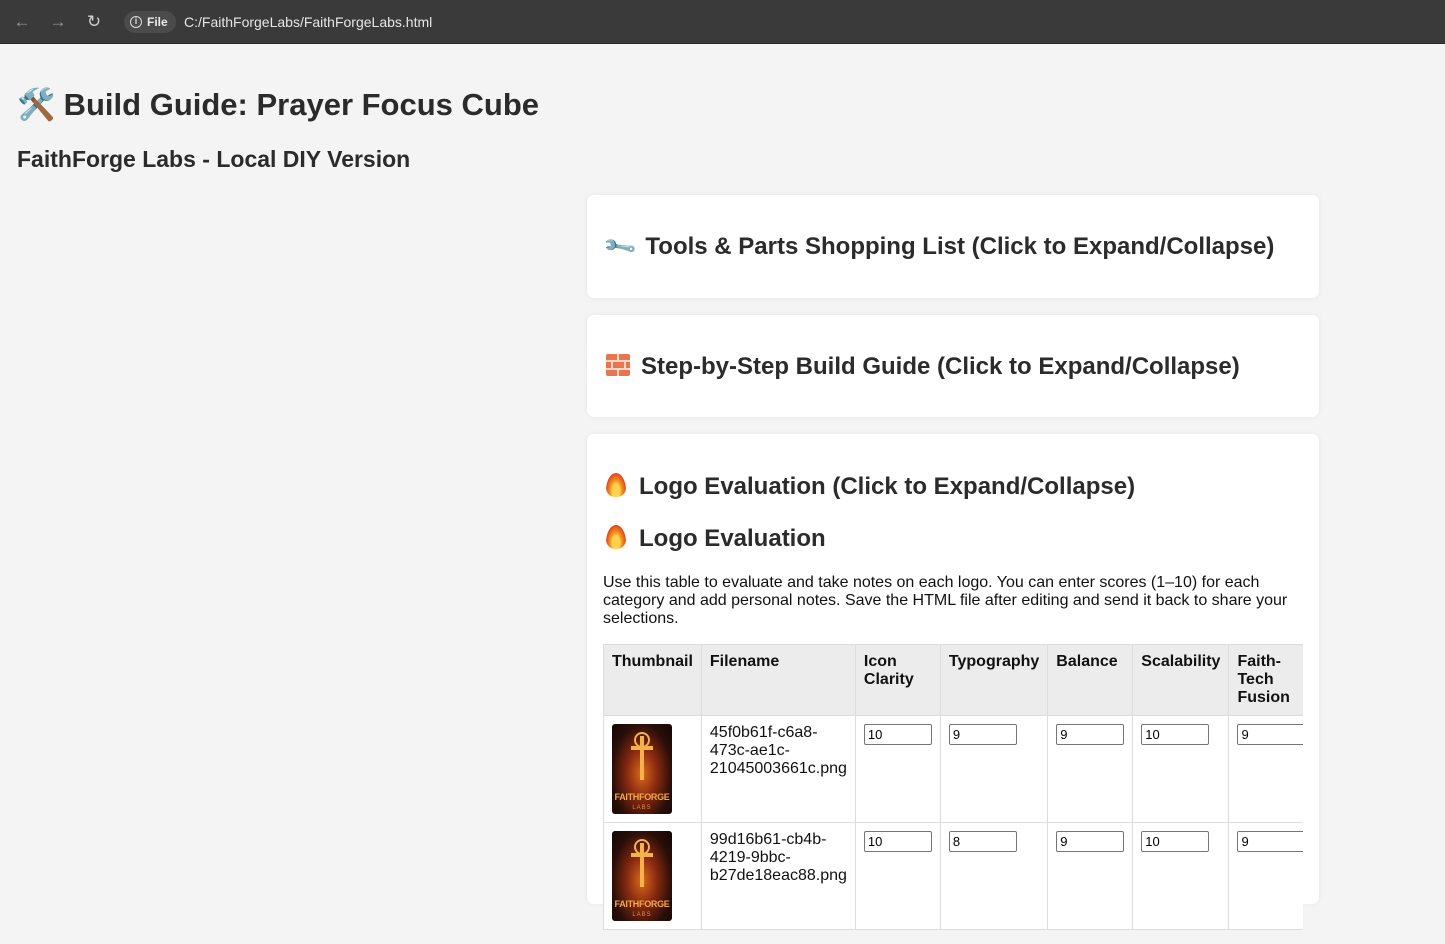 Image resolution: width=1445 pixels, height=944 pixels. Describe the element at coordinates (94, 22) in the screenshot. I see `reload-icon: ↻` at that location.